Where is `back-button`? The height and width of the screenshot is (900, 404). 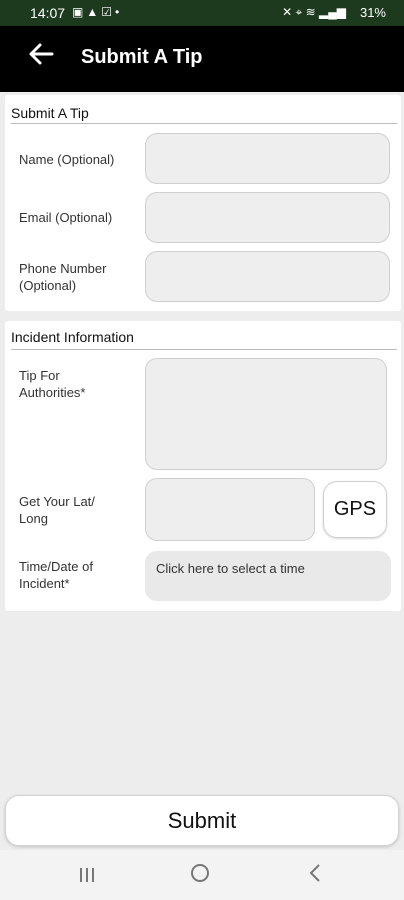 back-button is located at coordinates (41, 57).